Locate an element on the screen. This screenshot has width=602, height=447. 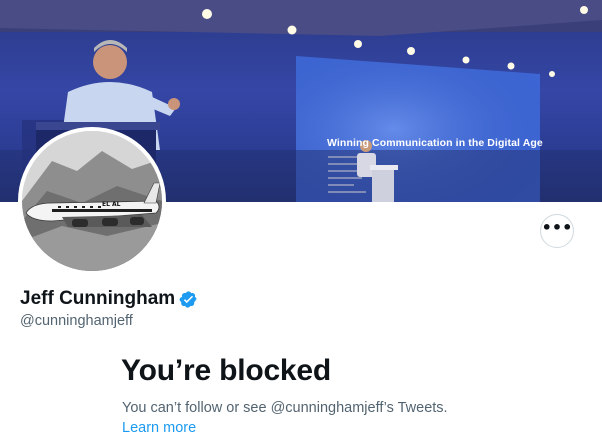
avatar-image: EL AL is located at coordinates (92, 201).